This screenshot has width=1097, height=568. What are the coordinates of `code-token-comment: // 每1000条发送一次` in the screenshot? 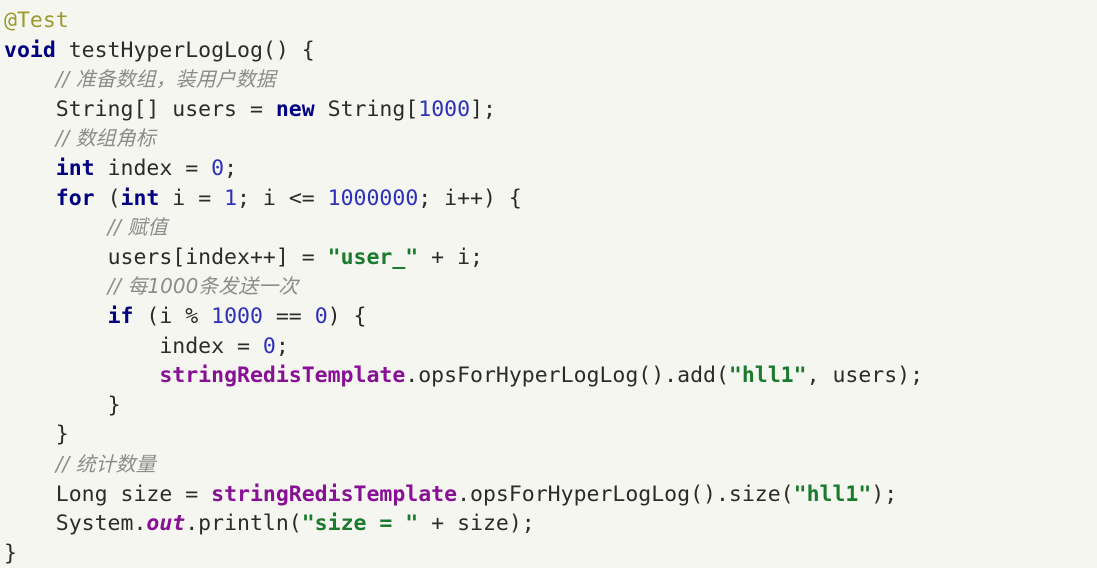 It's located at (203, 286).